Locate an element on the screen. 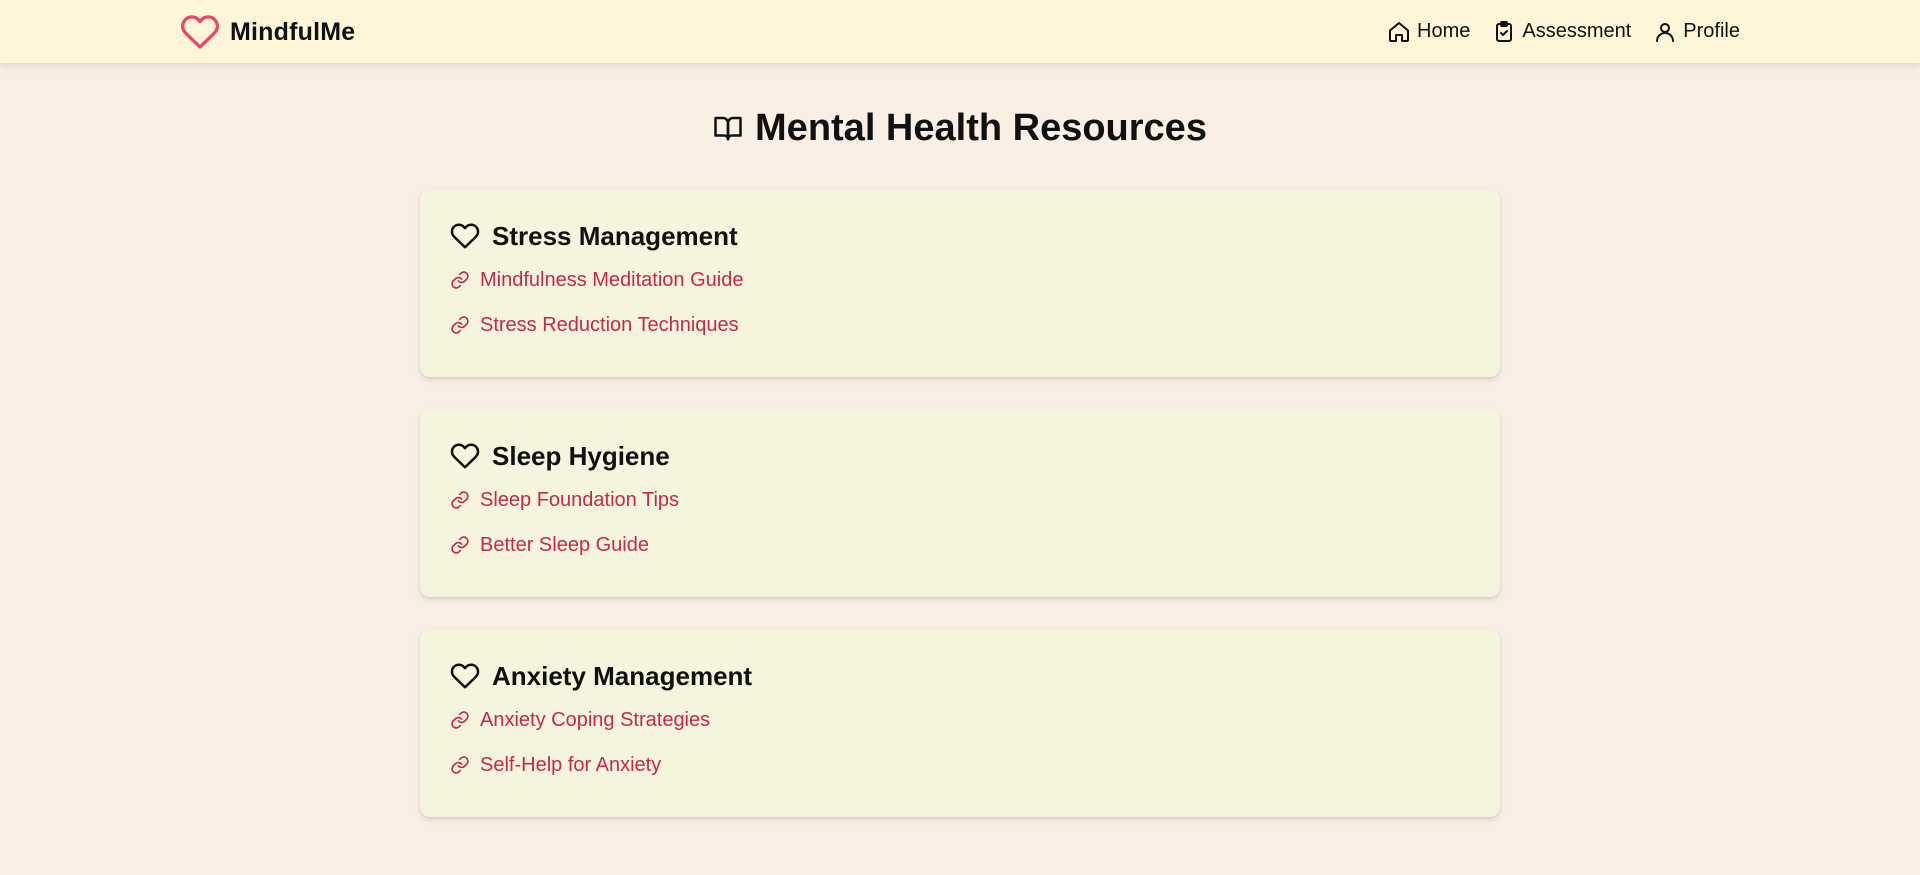 The image size is (1920, 875). page-title: Mental Health Resources is located at coordinates (960, 128).